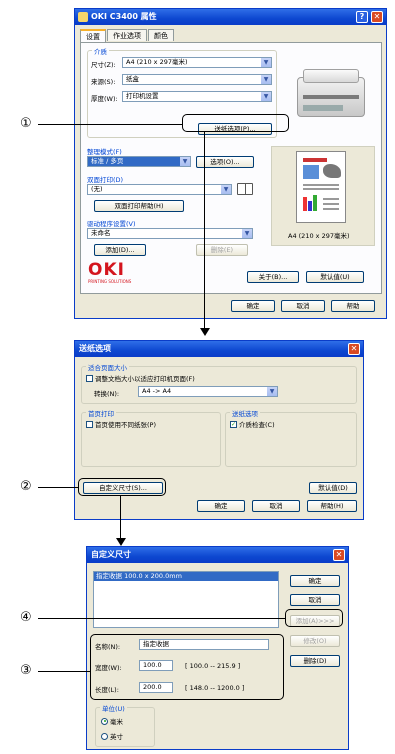  What do you see at coordinates (125, 425) in the screenshot?
I see `first-page-checkbox-label: 首页使用不同纸张(P)` at bounding box center [125, 425].